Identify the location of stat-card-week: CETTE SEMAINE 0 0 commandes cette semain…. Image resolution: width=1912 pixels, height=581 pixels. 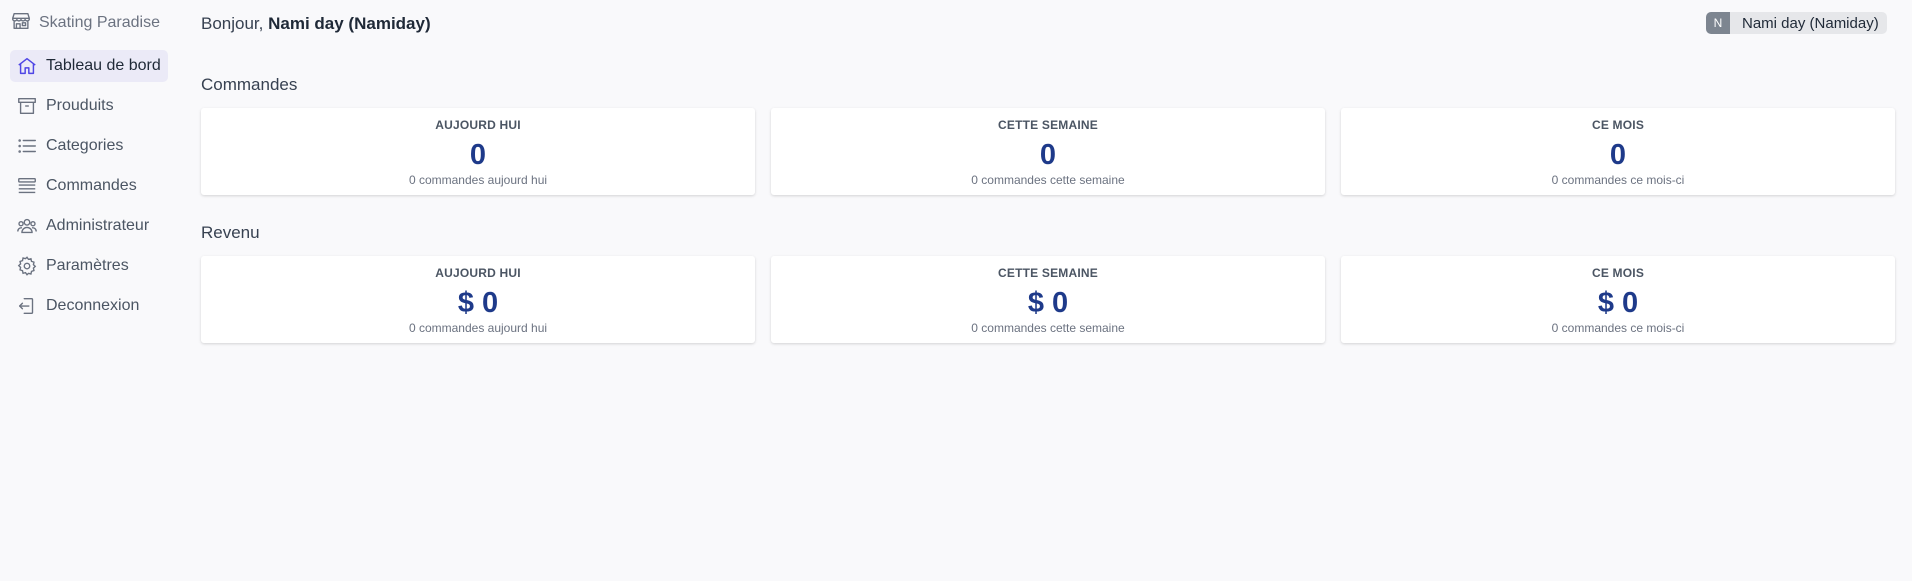
(1048, 151).